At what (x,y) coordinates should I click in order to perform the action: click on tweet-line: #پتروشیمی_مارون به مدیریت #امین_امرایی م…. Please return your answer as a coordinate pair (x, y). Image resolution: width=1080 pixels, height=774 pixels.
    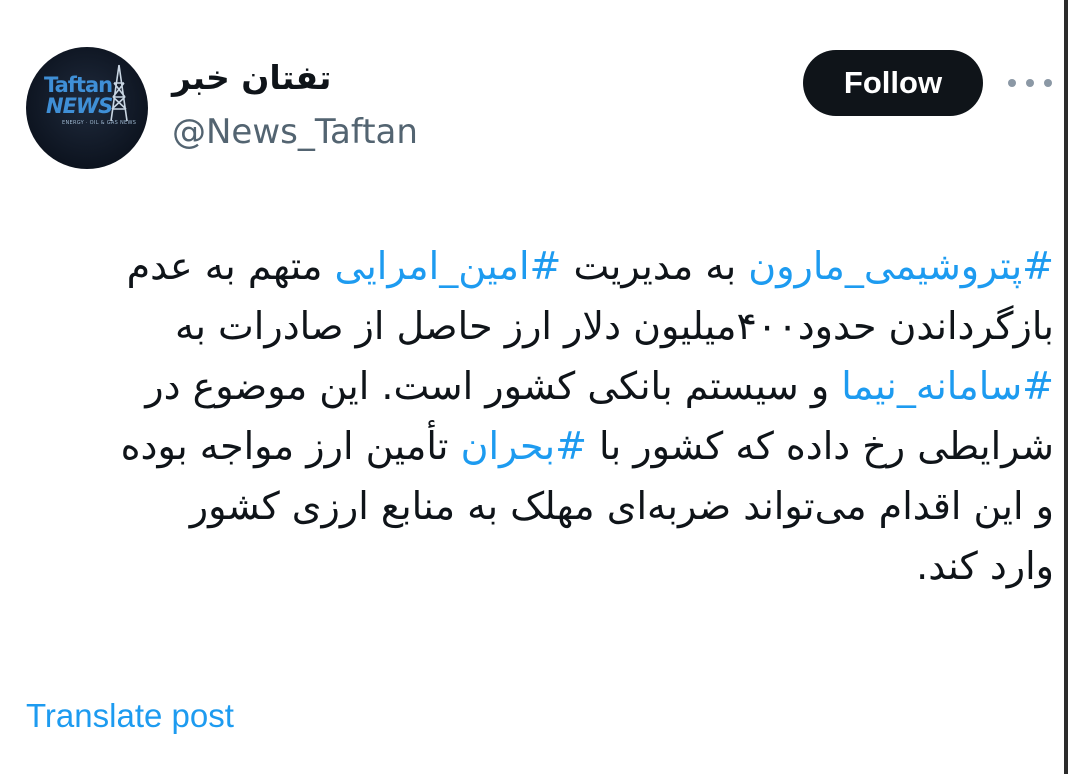
    Looking at the image, I should click on (538, 266).